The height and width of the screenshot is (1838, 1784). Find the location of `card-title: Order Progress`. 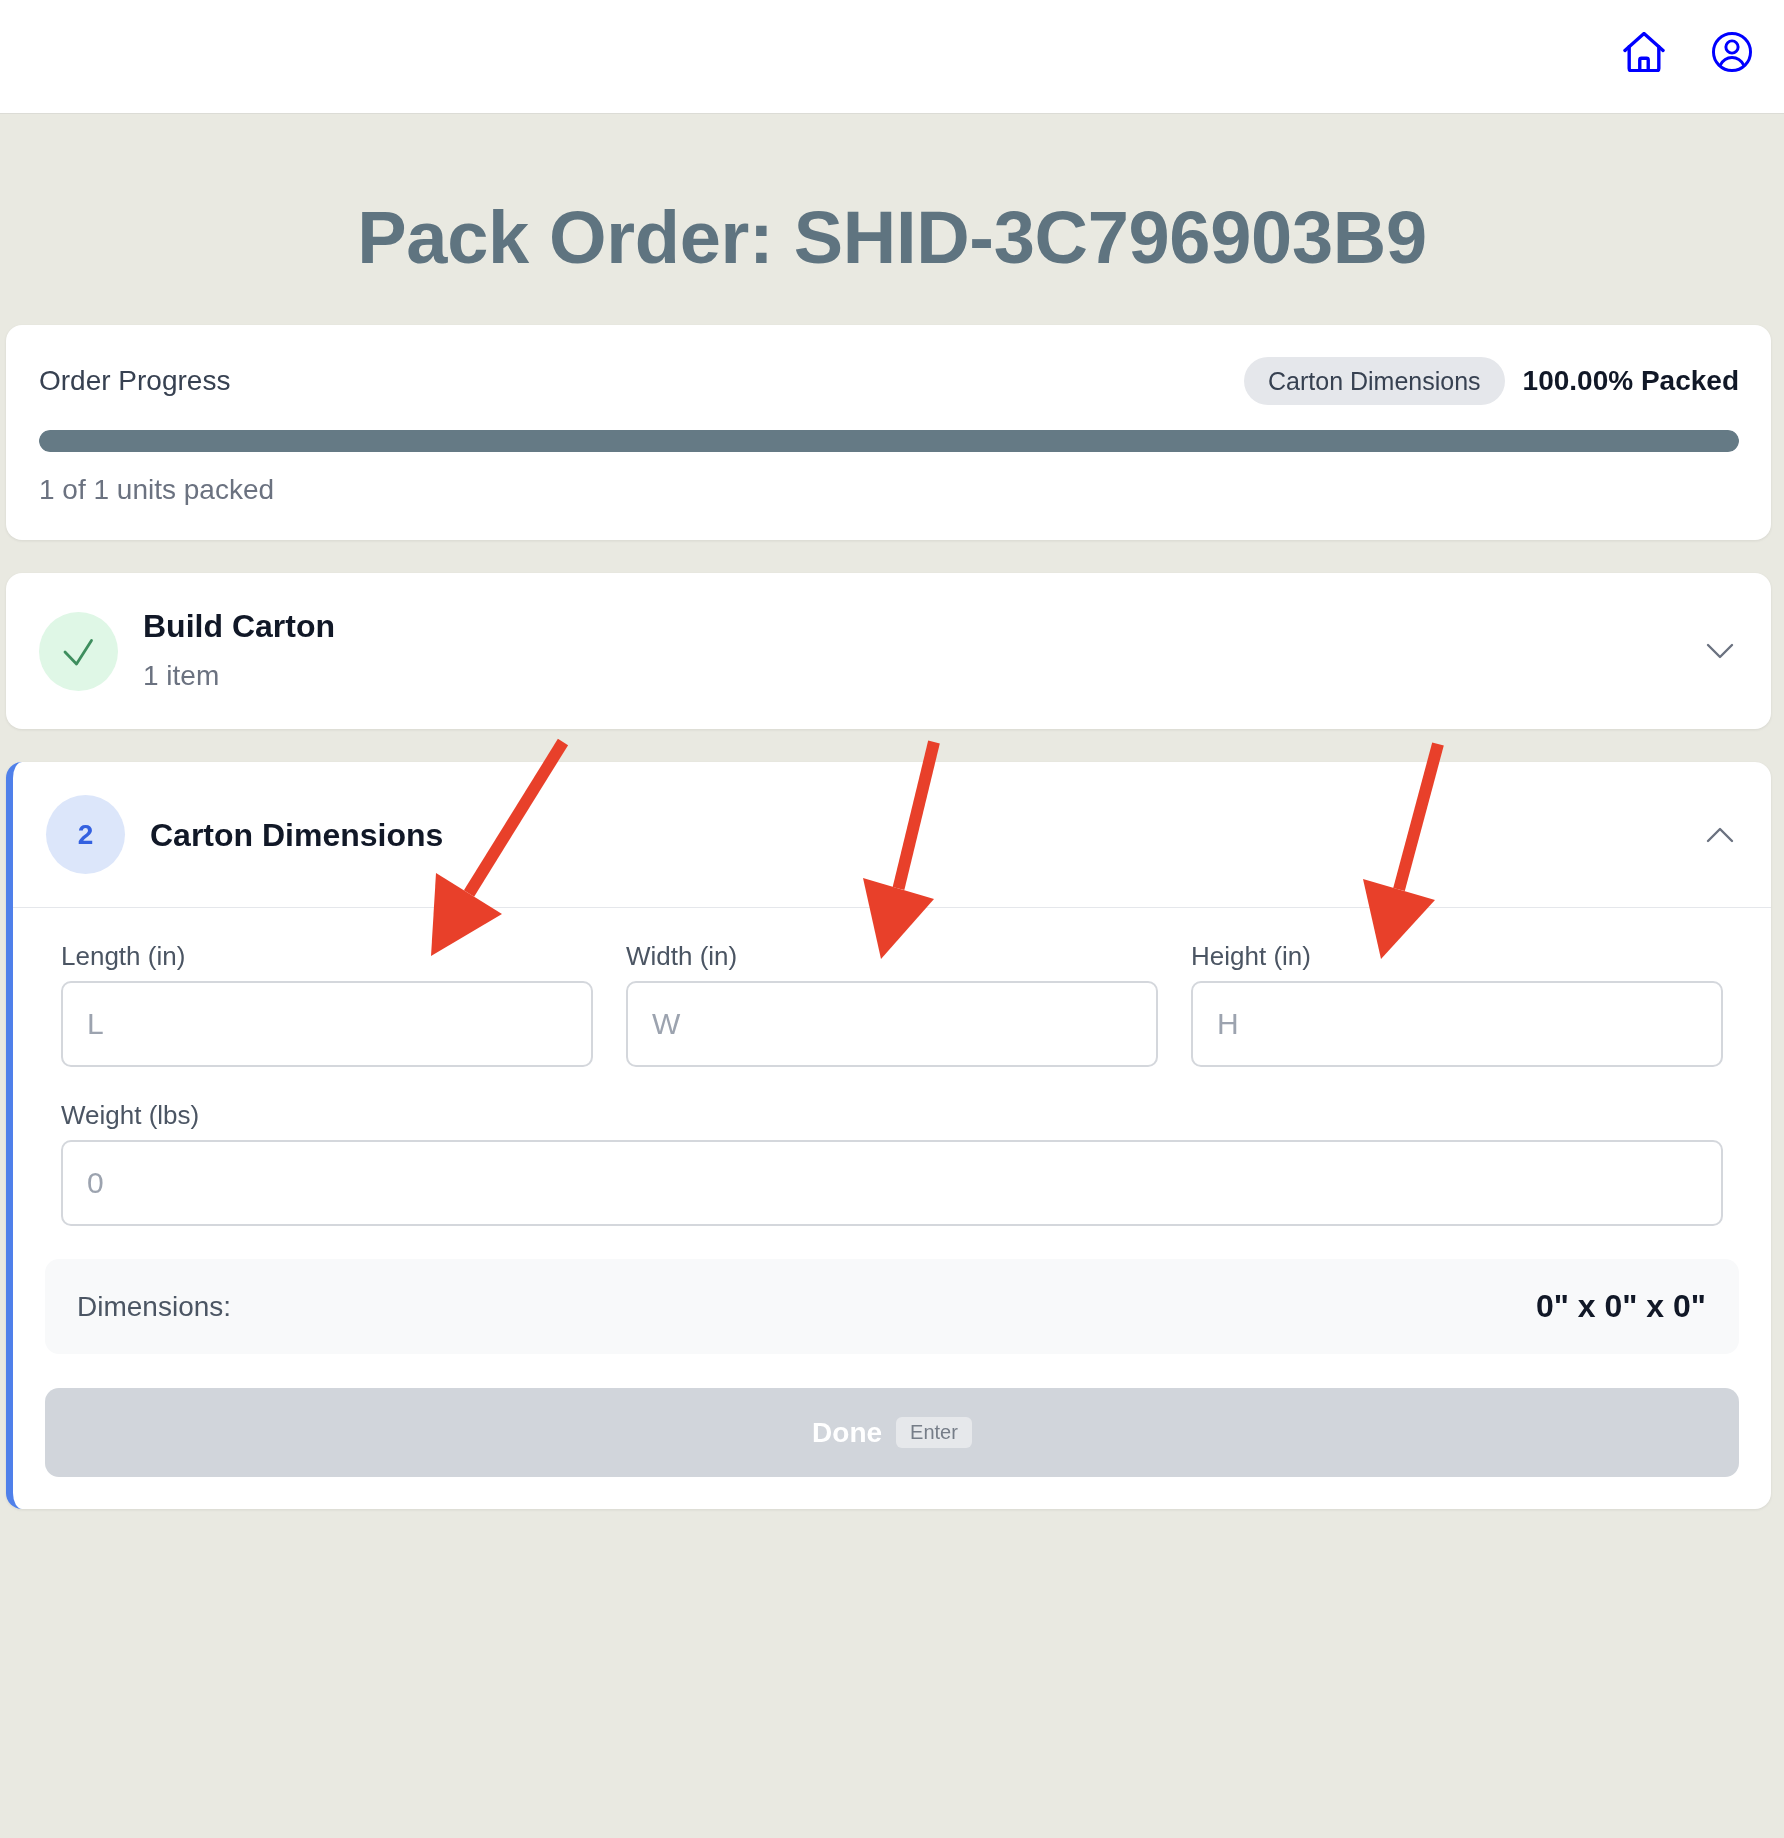

card-title: Order Progress is located at coordinates (135, 381).